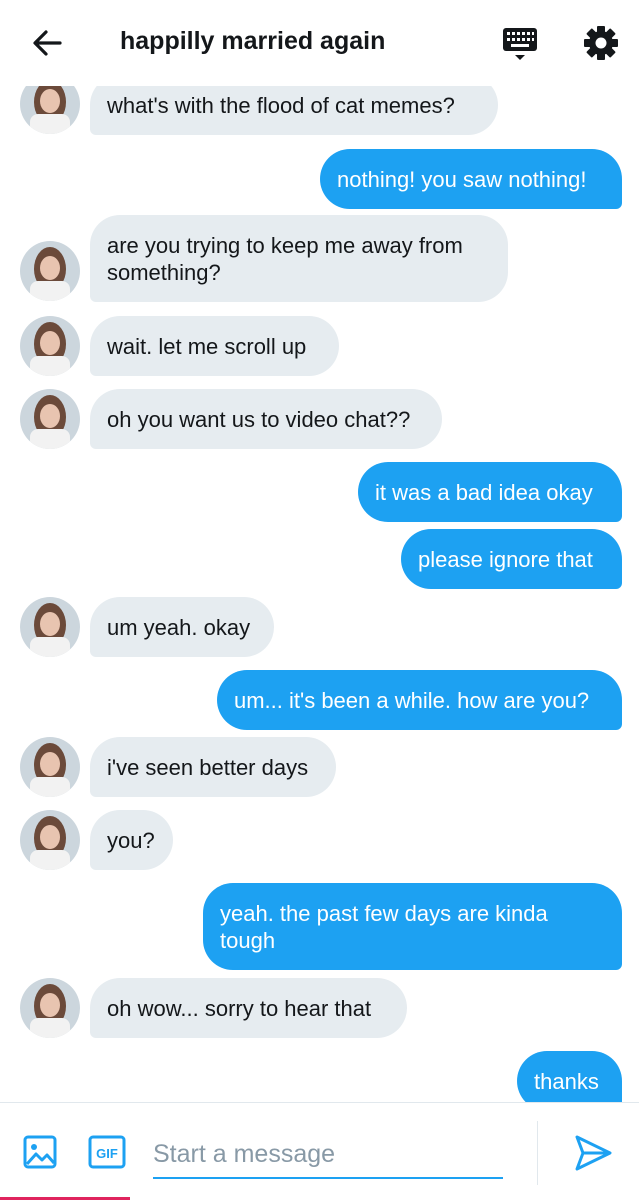  I want to click on message-composer: GIF, so click(319, 1151).